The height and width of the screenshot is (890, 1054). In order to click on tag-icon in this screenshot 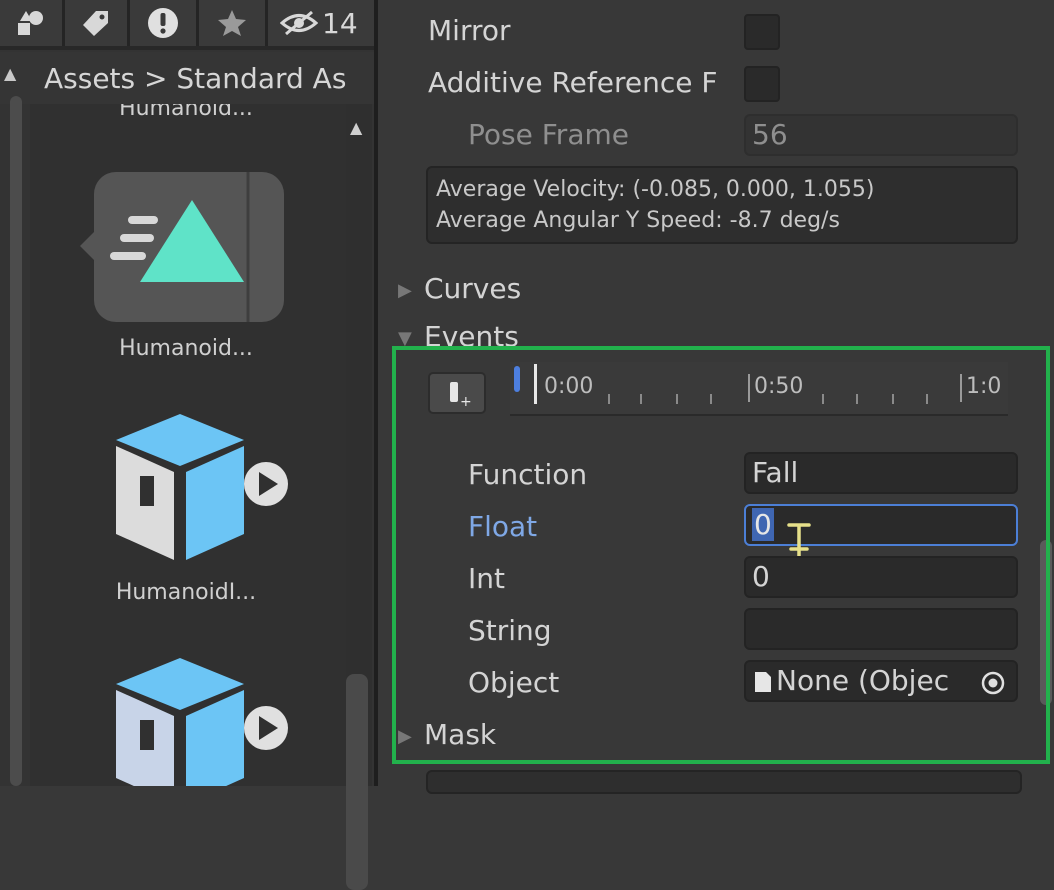, I will do `click(95, 23)`.